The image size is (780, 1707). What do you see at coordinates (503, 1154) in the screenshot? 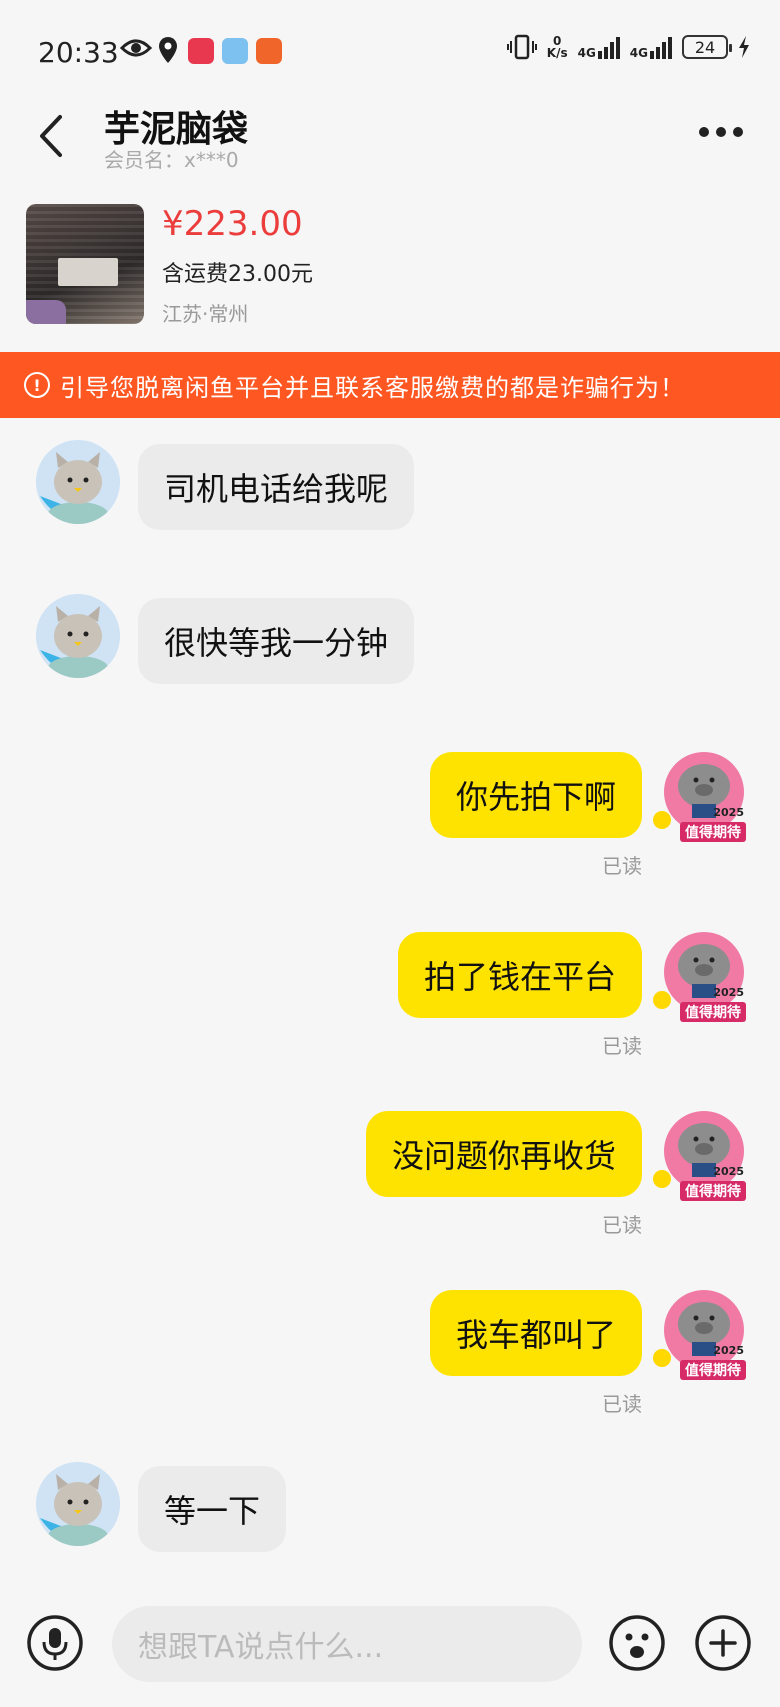
I see `message-bubble-outgoing: 没问题你再收货` at bounding box center [503, 1154].